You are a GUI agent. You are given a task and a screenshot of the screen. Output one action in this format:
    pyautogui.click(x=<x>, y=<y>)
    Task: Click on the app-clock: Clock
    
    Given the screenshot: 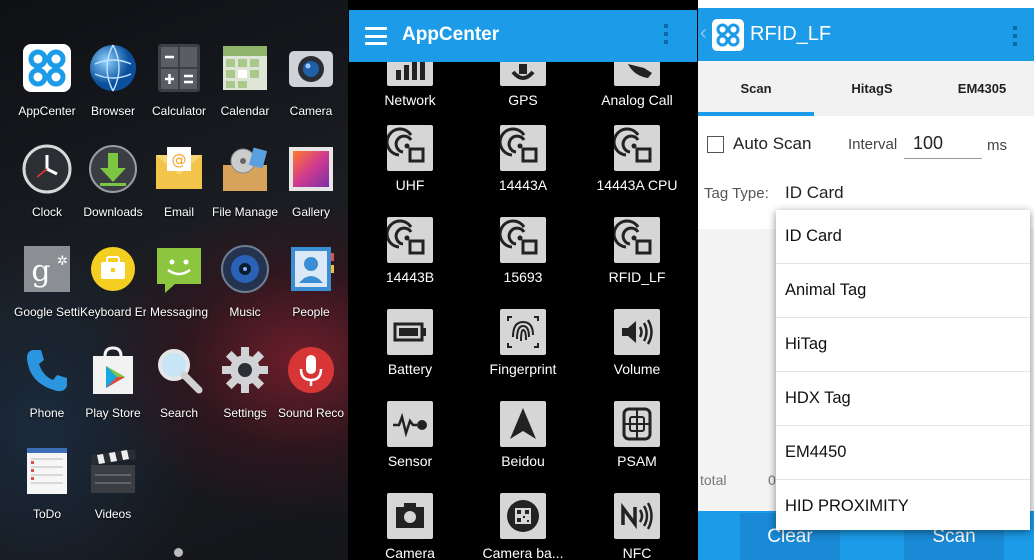 What is the action you would take?
    pyautogui.click(x=47, y=181)
    